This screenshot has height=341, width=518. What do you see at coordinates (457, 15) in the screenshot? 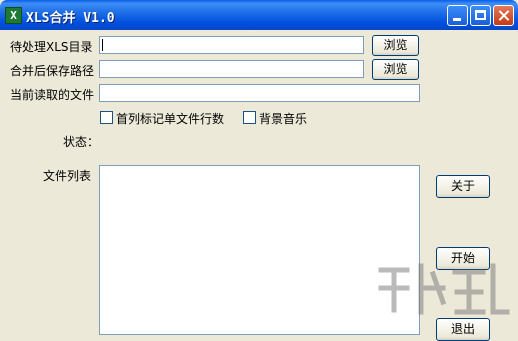
I see `minimize-button` at bounding box center [457, 15].